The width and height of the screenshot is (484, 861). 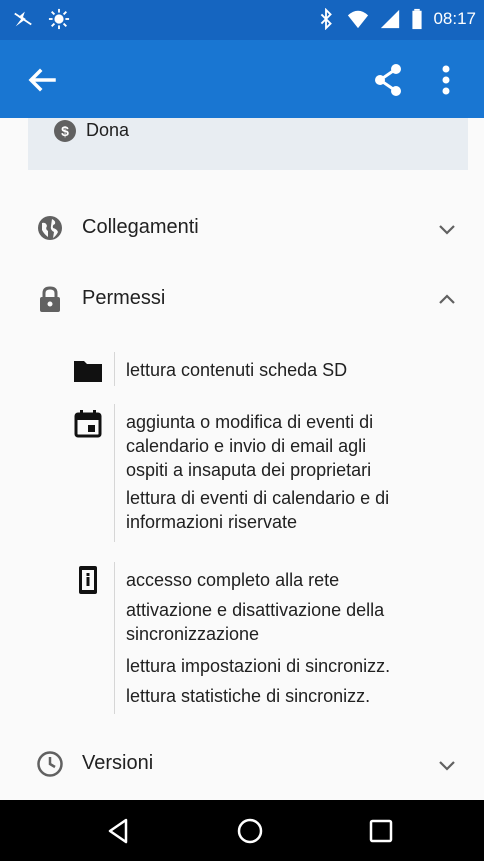 I want to click on permission-text: lettura impostazioni di sincronizz., so click(x=258, y=666).